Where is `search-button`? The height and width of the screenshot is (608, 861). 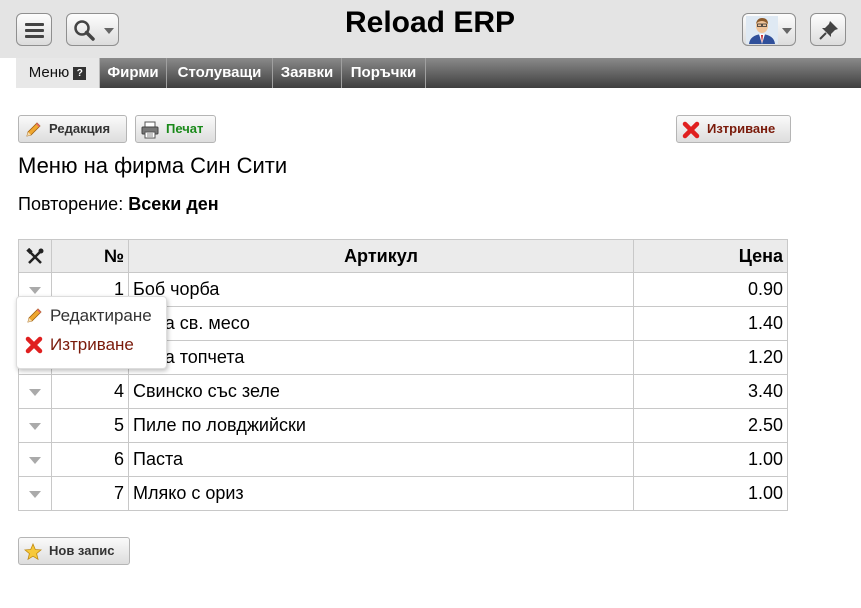
search-button is located at coordinates (92, 29).